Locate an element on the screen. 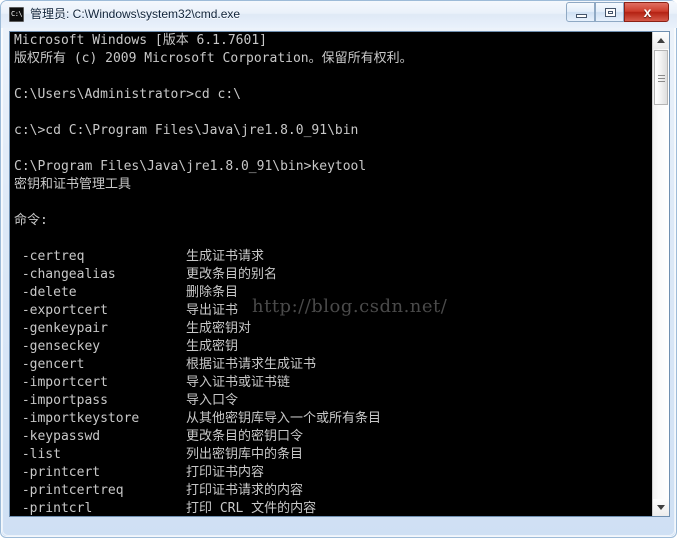 This screenshot has width=677, height=538. maximize-button is located at coordinates (609, 12).